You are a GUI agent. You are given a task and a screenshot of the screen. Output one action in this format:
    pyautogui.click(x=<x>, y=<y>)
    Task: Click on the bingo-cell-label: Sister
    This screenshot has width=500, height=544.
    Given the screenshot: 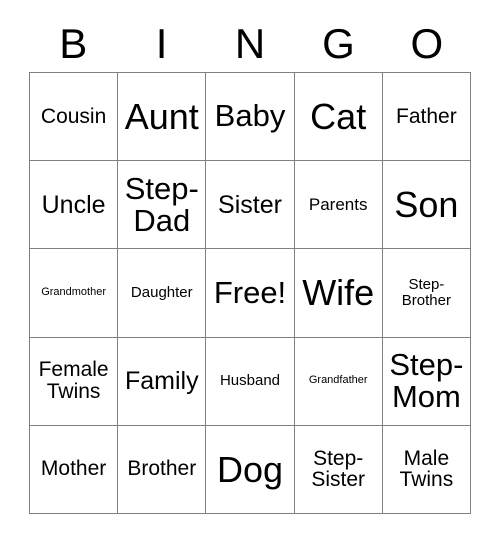 What is the action you would take?
    pyautogui.click(x=250, y=204)
    